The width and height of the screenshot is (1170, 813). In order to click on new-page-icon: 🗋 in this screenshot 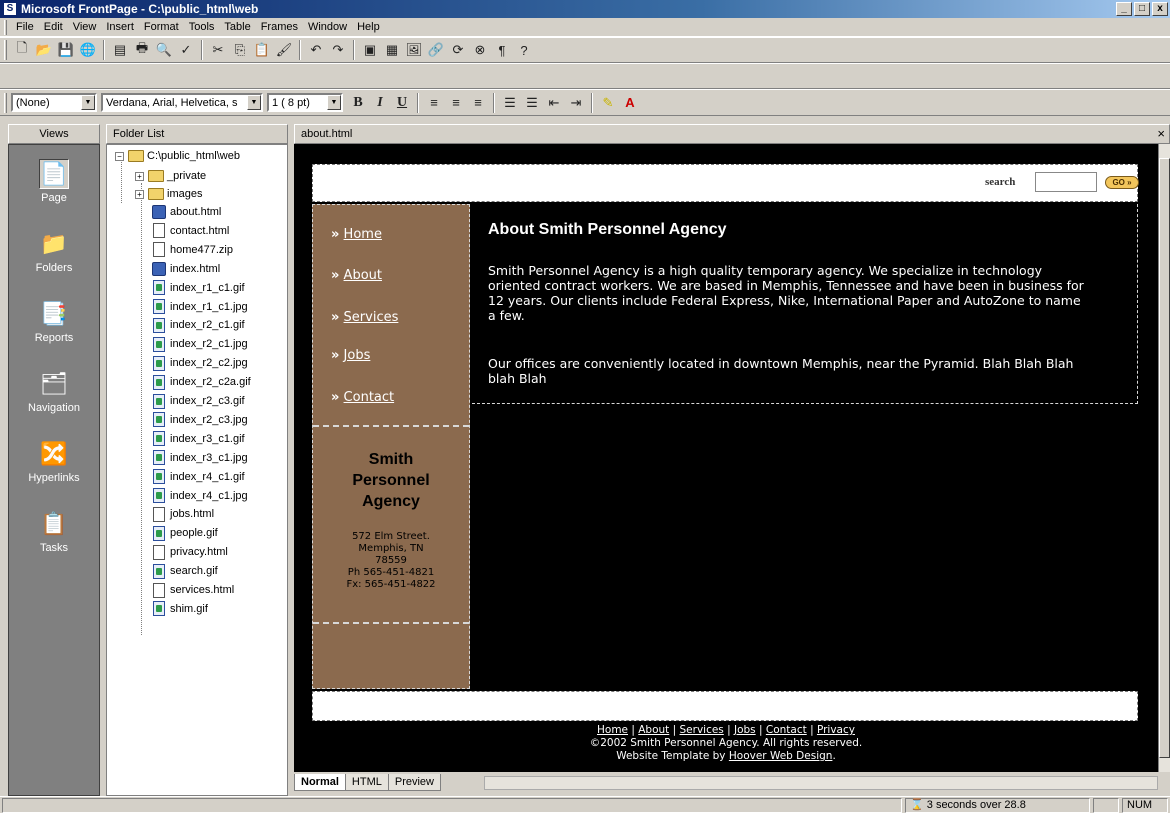, I will do `click(22, 50)`.